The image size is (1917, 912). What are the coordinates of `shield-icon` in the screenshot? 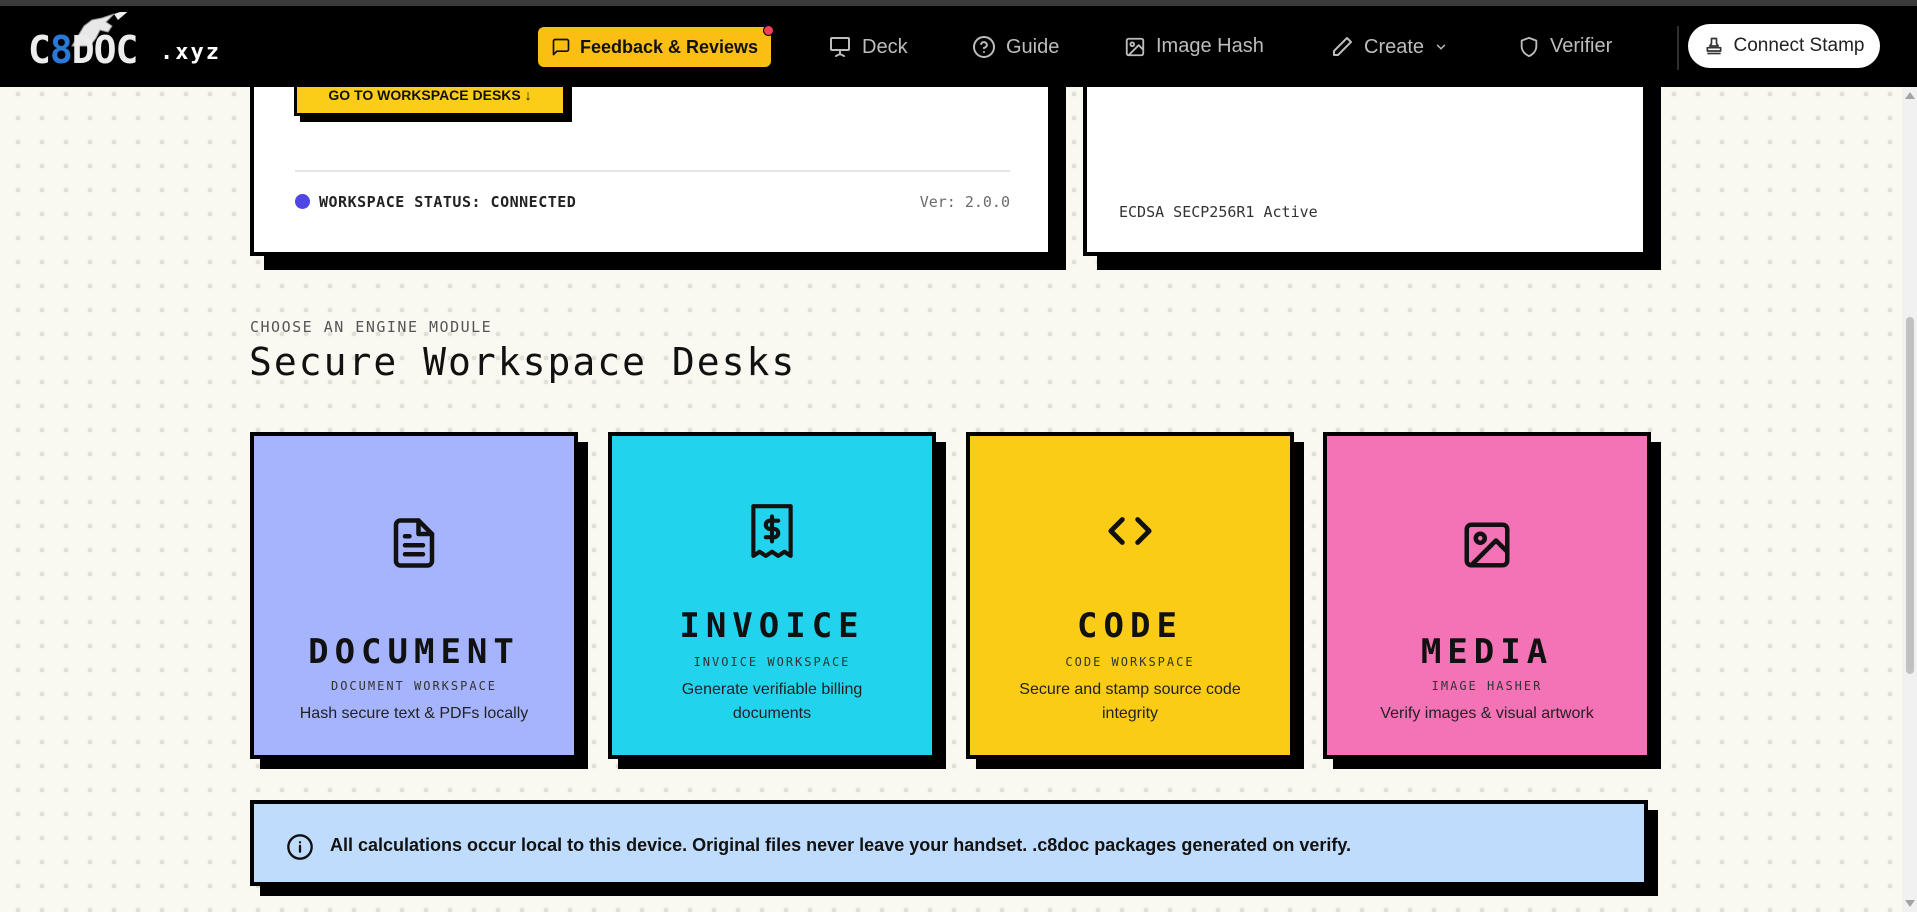 It's located at (1529, 46).